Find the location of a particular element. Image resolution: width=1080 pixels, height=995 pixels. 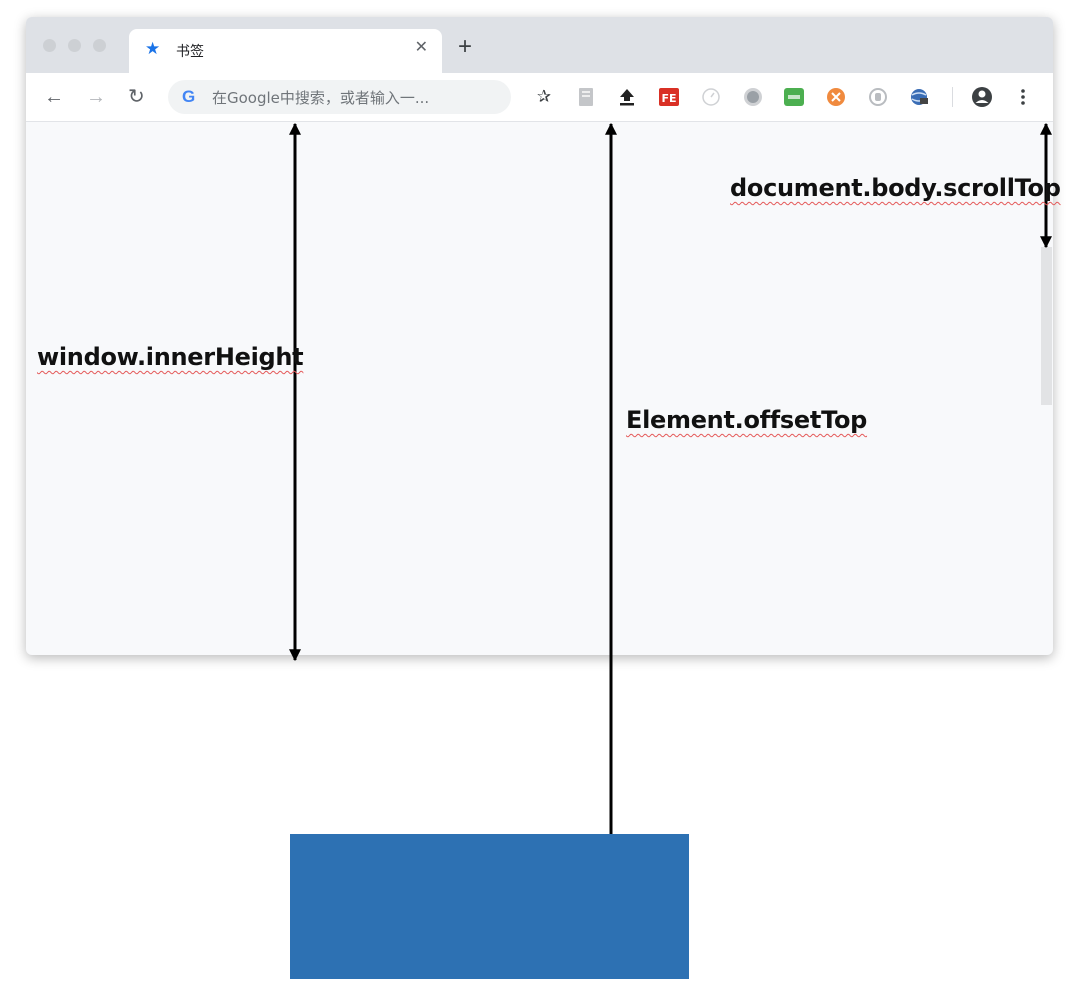

target-element-box is located at coordinates (489, 906).